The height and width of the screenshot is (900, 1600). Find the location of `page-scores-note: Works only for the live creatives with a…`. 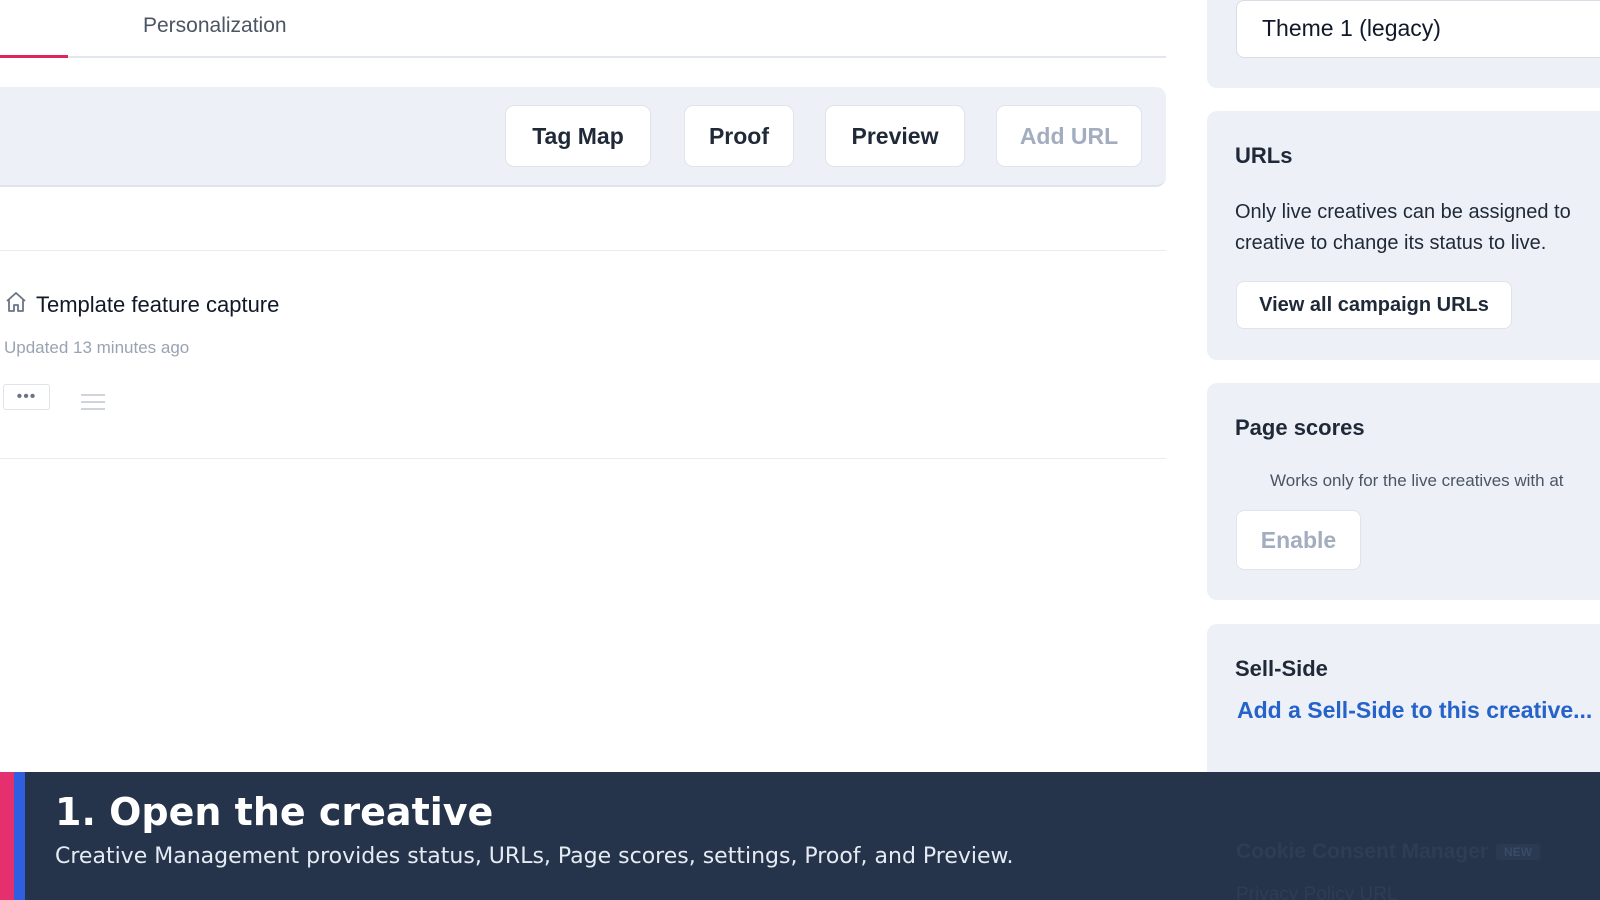

page-scores-note: Works only for the live creatives with a… is located at coordinates (1417, 480).